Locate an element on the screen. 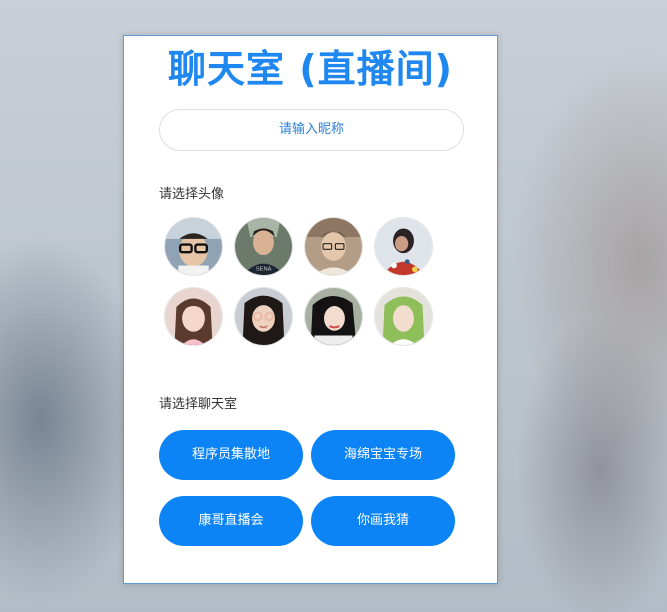 This screenshot has height=612, width=667. avatar-5-icon is located at coordinates (193, 316).